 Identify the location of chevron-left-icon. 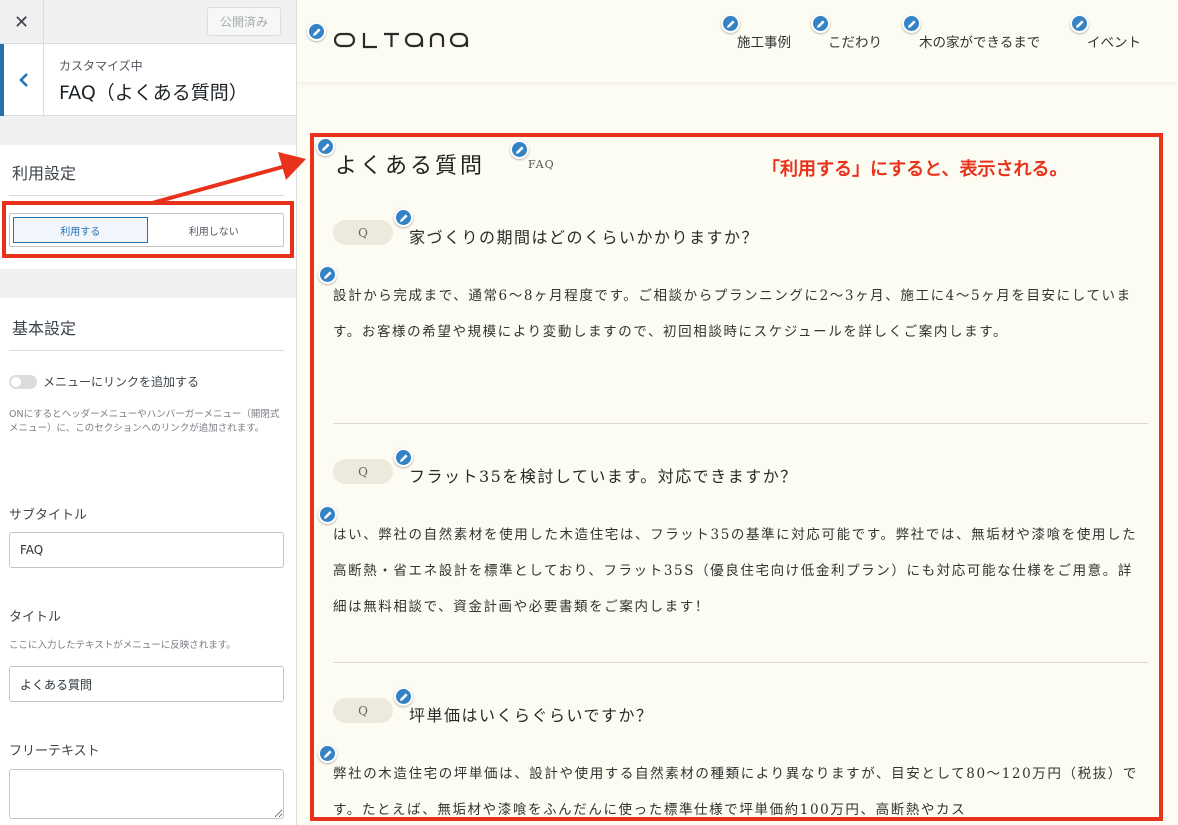
(23, 80).